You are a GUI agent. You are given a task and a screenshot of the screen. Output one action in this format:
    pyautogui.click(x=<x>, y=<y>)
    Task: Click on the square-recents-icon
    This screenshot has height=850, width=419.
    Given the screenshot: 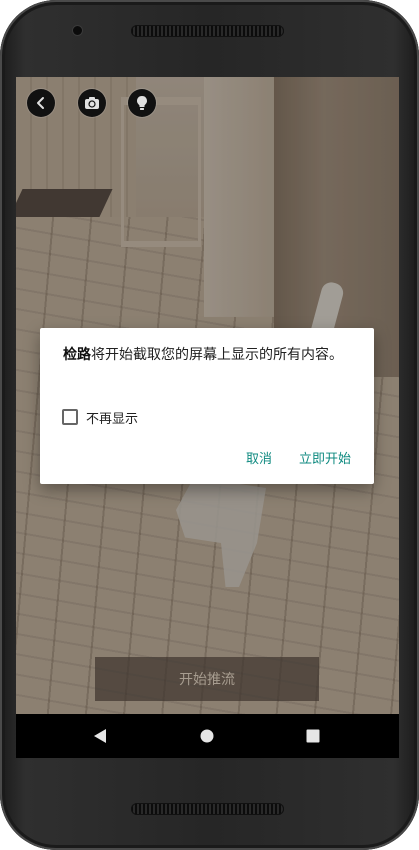 What is the action you would take?
    pyautogui.click(x=313, y=736)
    